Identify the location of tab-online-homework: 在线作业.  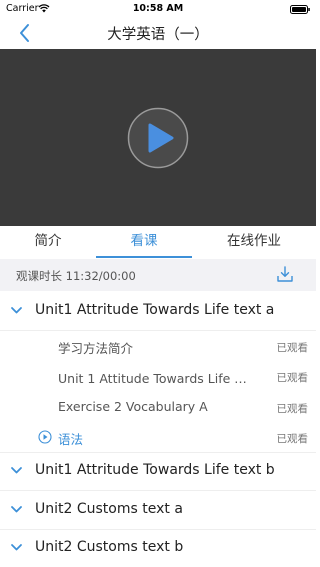
(254, 242).